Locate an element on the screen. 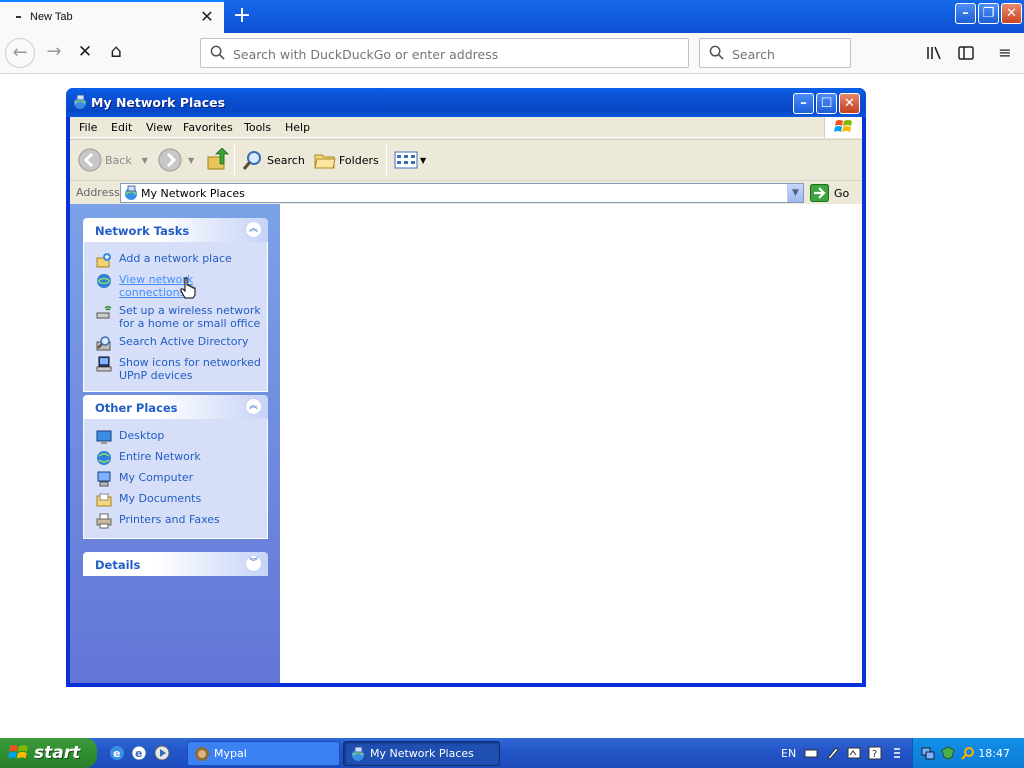  url-bar is located at coordinates (444, 53).